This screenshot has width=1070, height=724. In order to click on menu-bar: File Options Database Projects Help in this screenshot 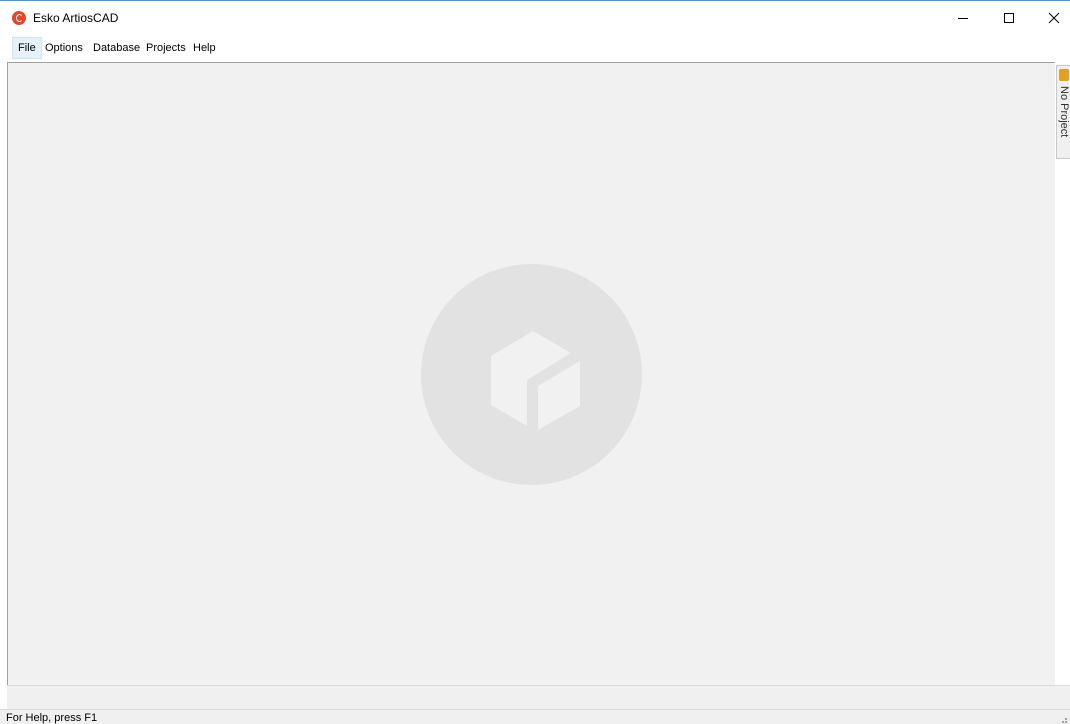, I will do `click(535, 48)`.